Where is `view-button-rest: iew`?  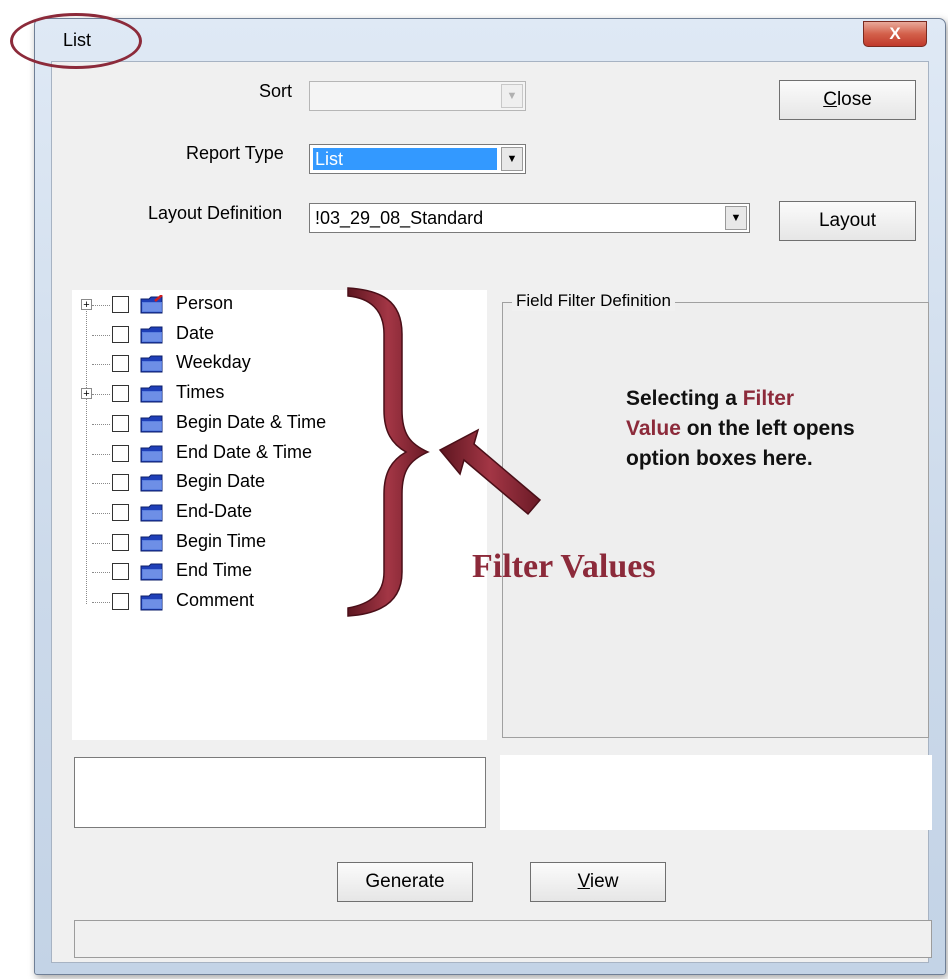 view-button-rest: iew is located at coordinates (604, 881).